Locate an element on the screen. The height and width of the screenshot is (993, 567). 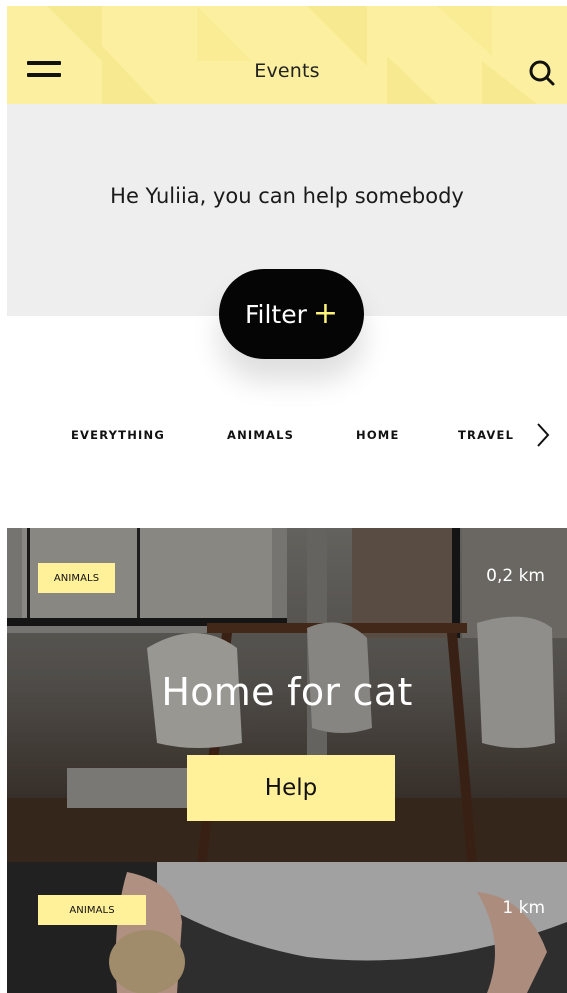
event-card: ANIMALS 1 km is located at coordinates (287, 927).